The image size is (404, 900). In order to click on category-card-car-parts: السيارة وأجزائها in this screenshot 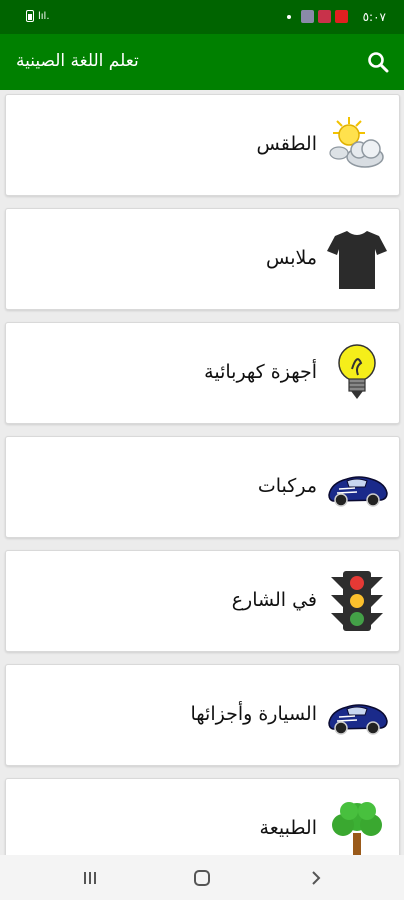, I will do `click(202, 715)`.